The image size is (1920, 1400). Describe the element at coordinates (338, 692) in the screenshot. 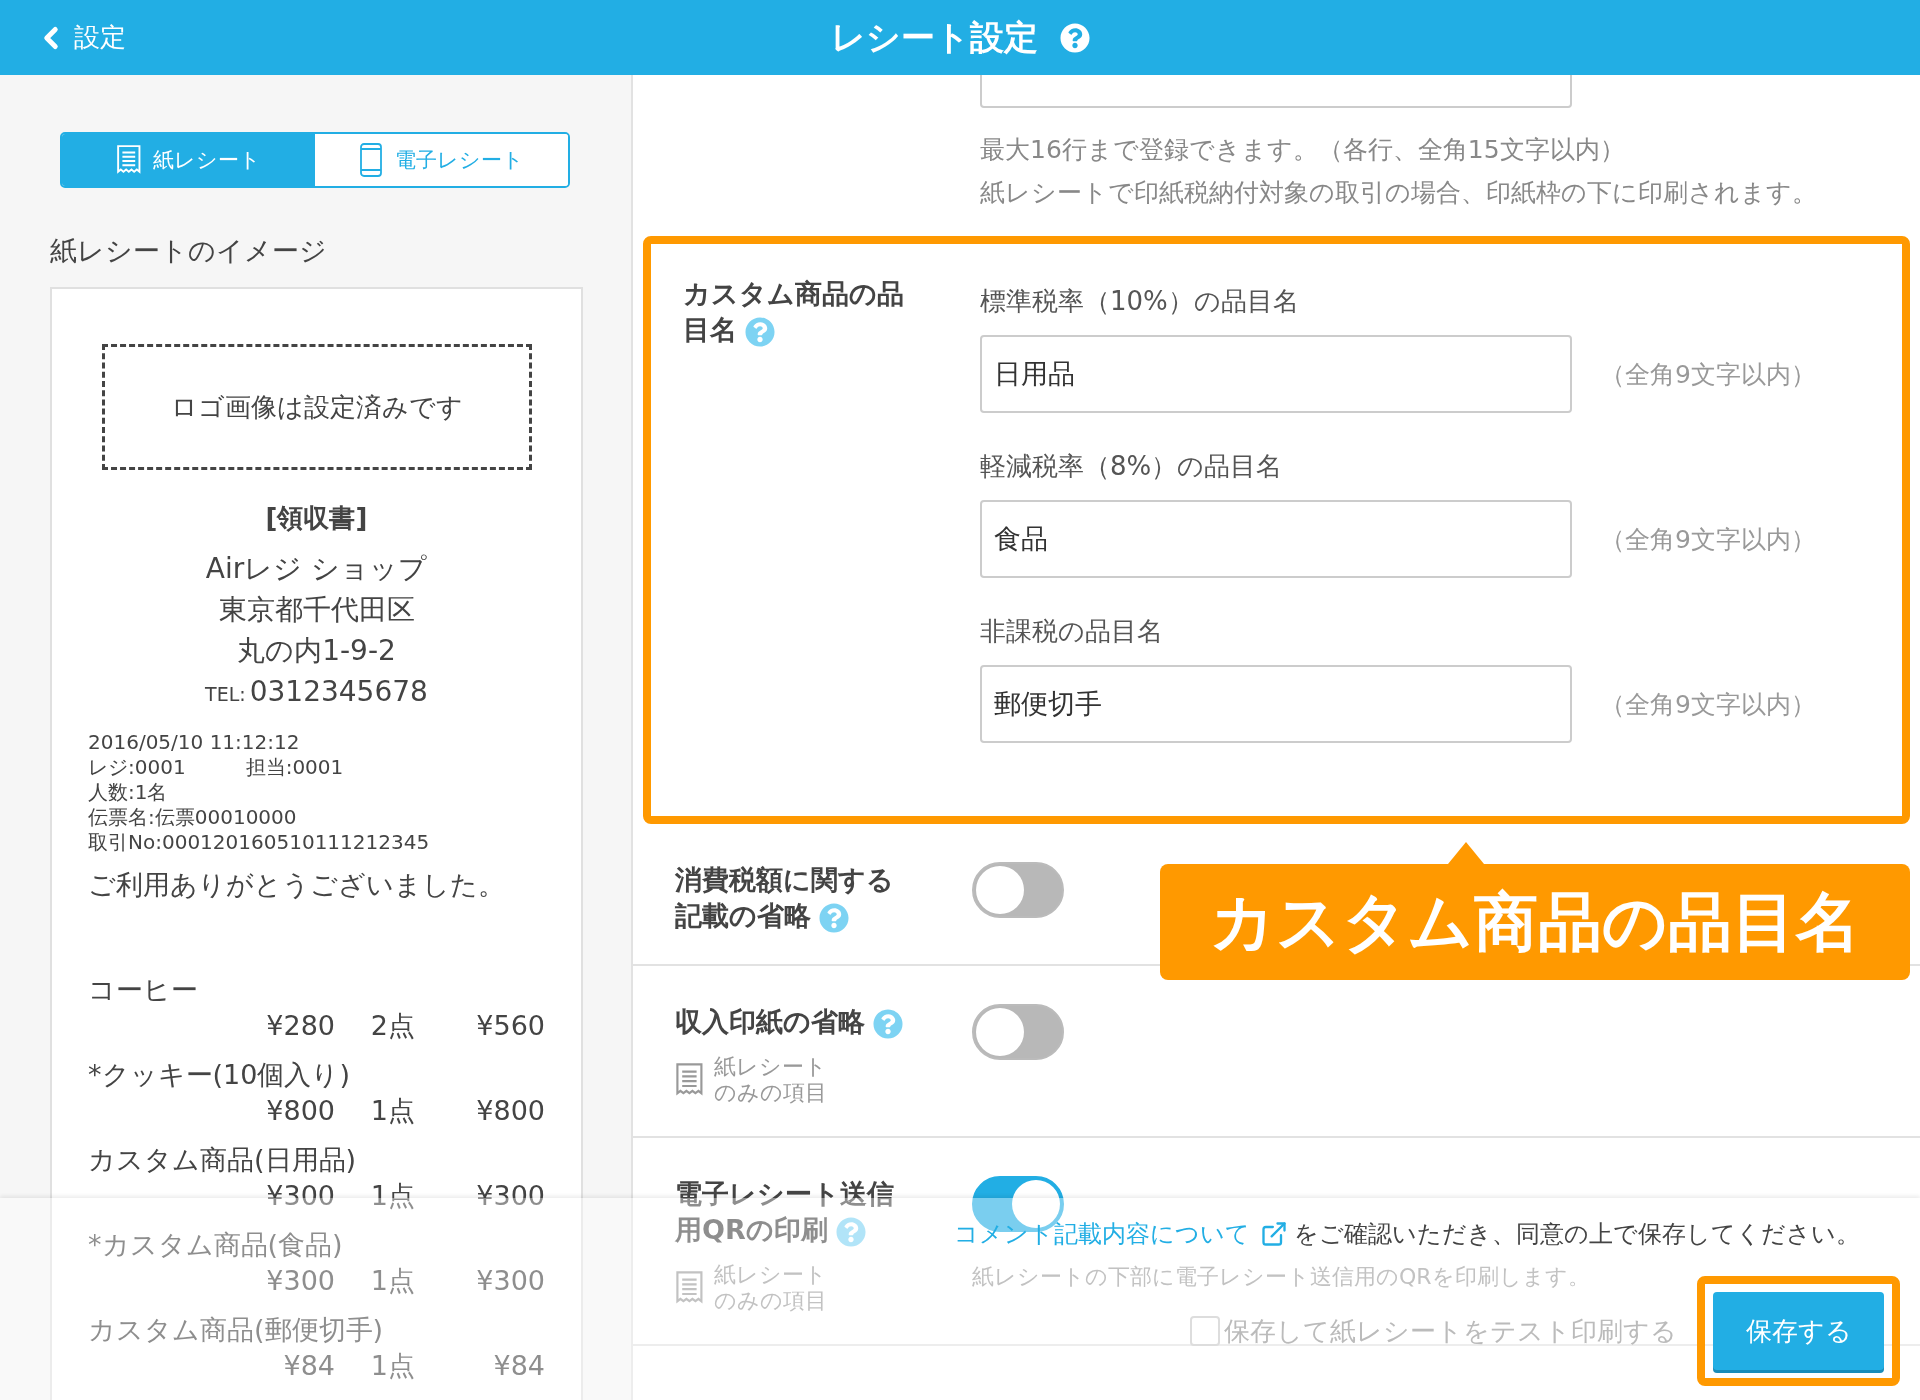

I see `tel-number: 0312345678` at that location.